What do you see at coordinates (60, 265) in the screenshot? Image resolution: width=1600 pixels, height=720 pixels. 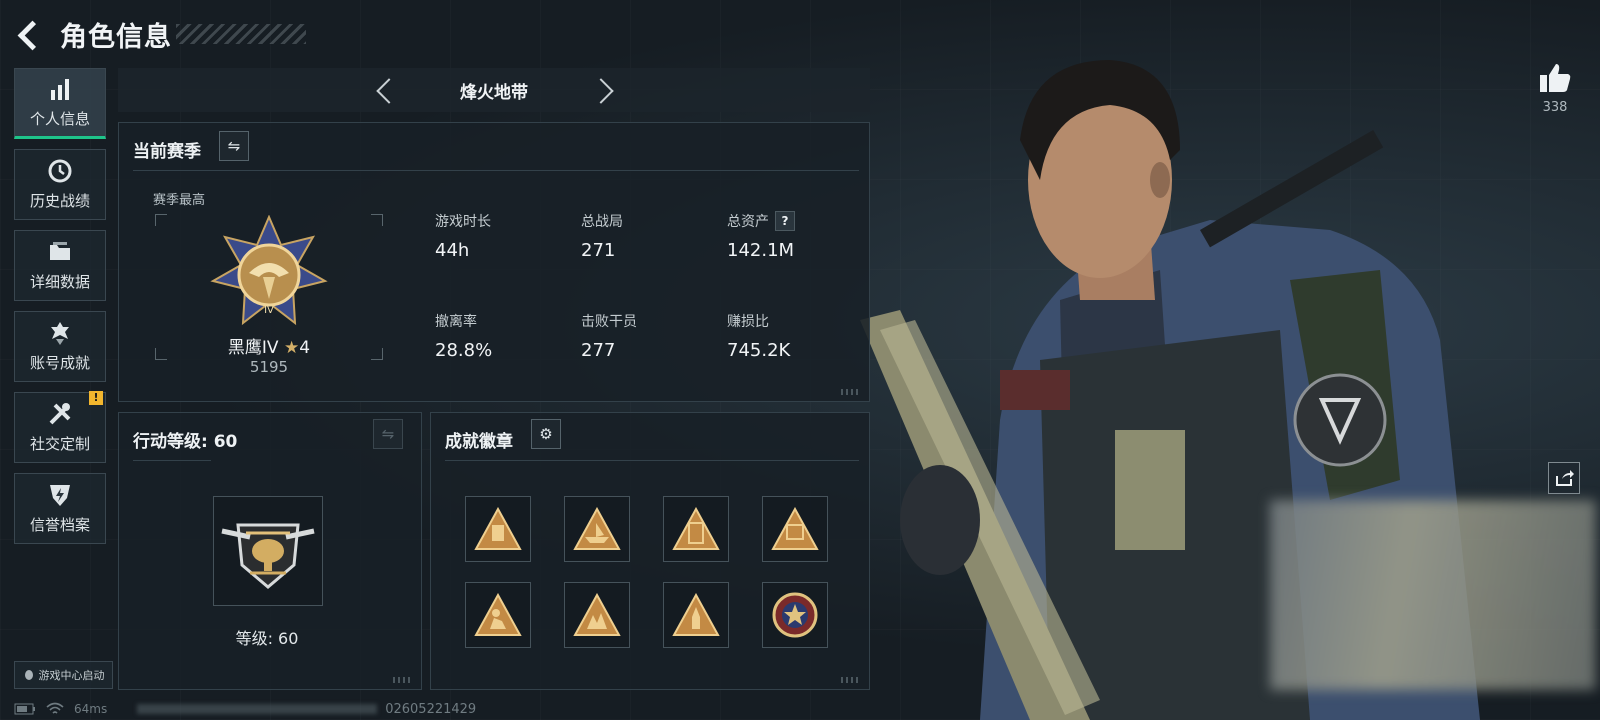 I see `sidebar-item-detailed-data: 详细数据` at bounding box center [60, 265].